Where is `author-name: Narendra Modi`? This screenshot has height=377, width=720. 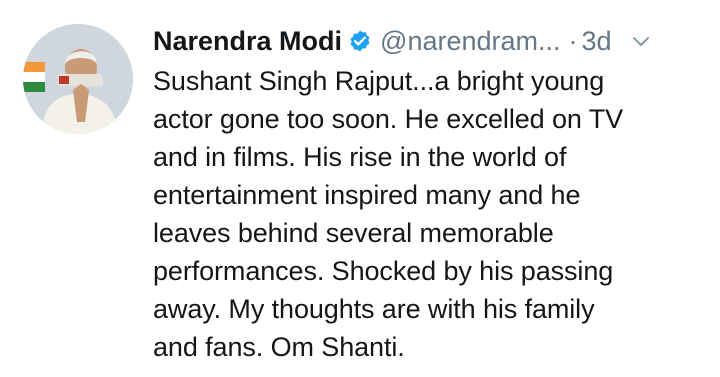 author-name: Narendra Modi is located at coordinates (247, 41).